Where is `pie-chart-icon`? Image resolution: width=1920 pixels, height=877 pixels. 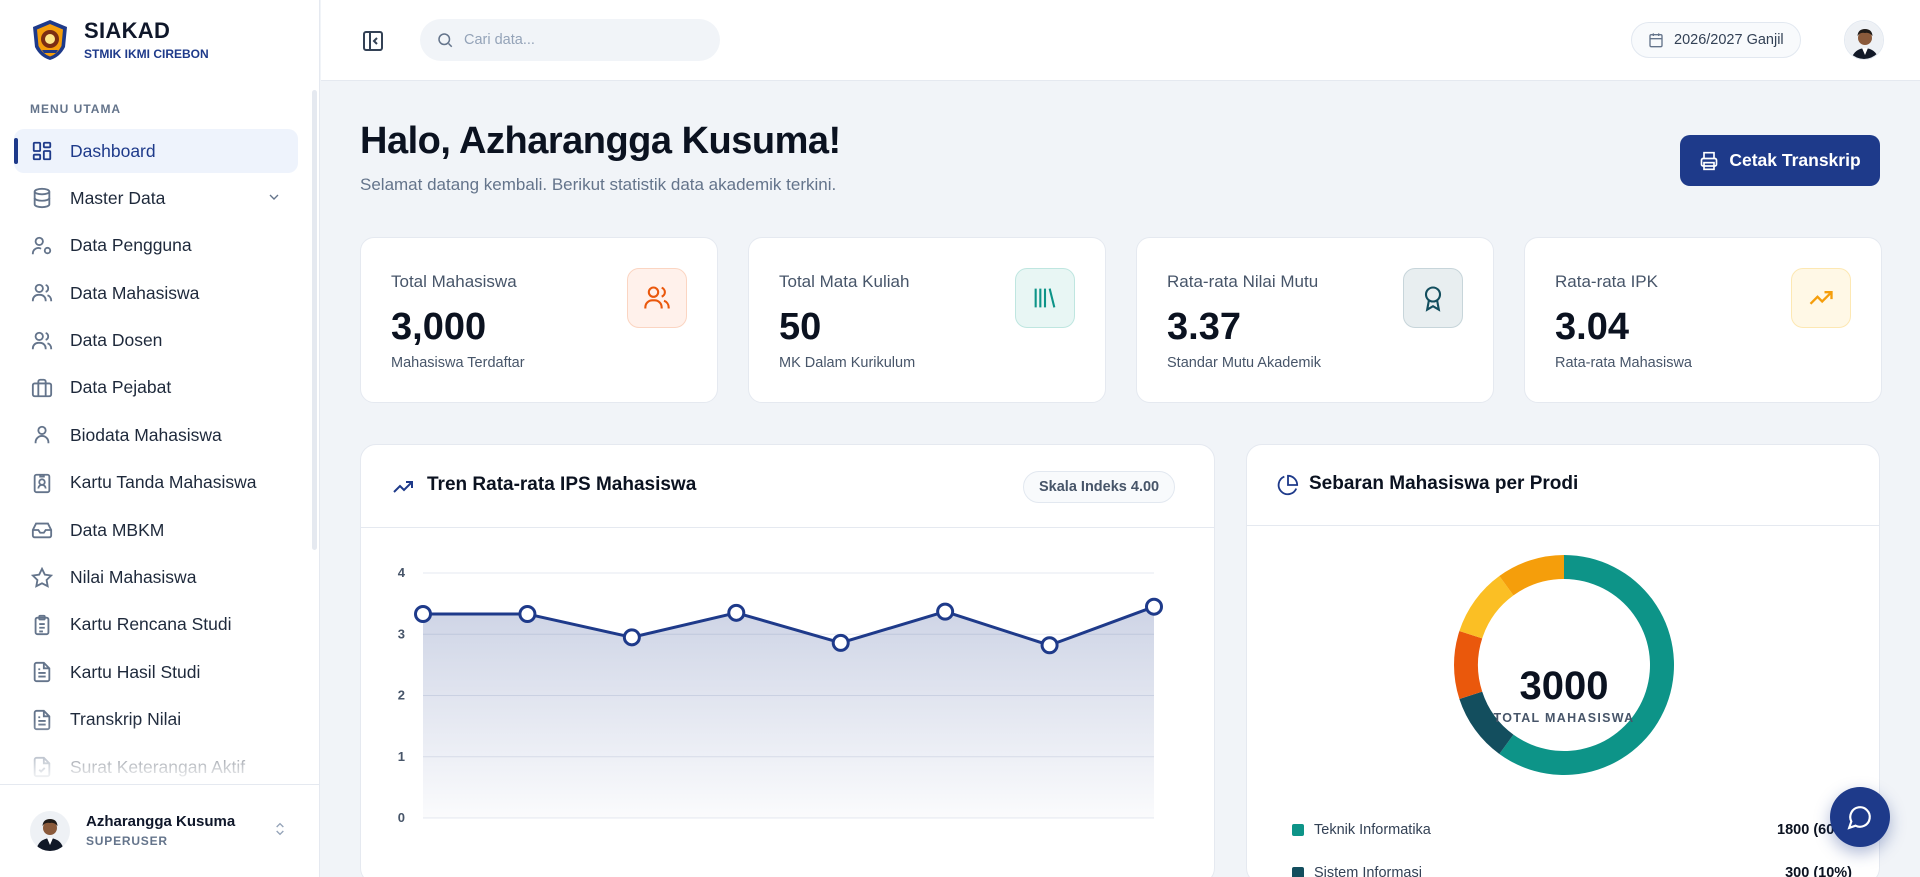
pie-chart-icon is located at coordinates (1288, 487).